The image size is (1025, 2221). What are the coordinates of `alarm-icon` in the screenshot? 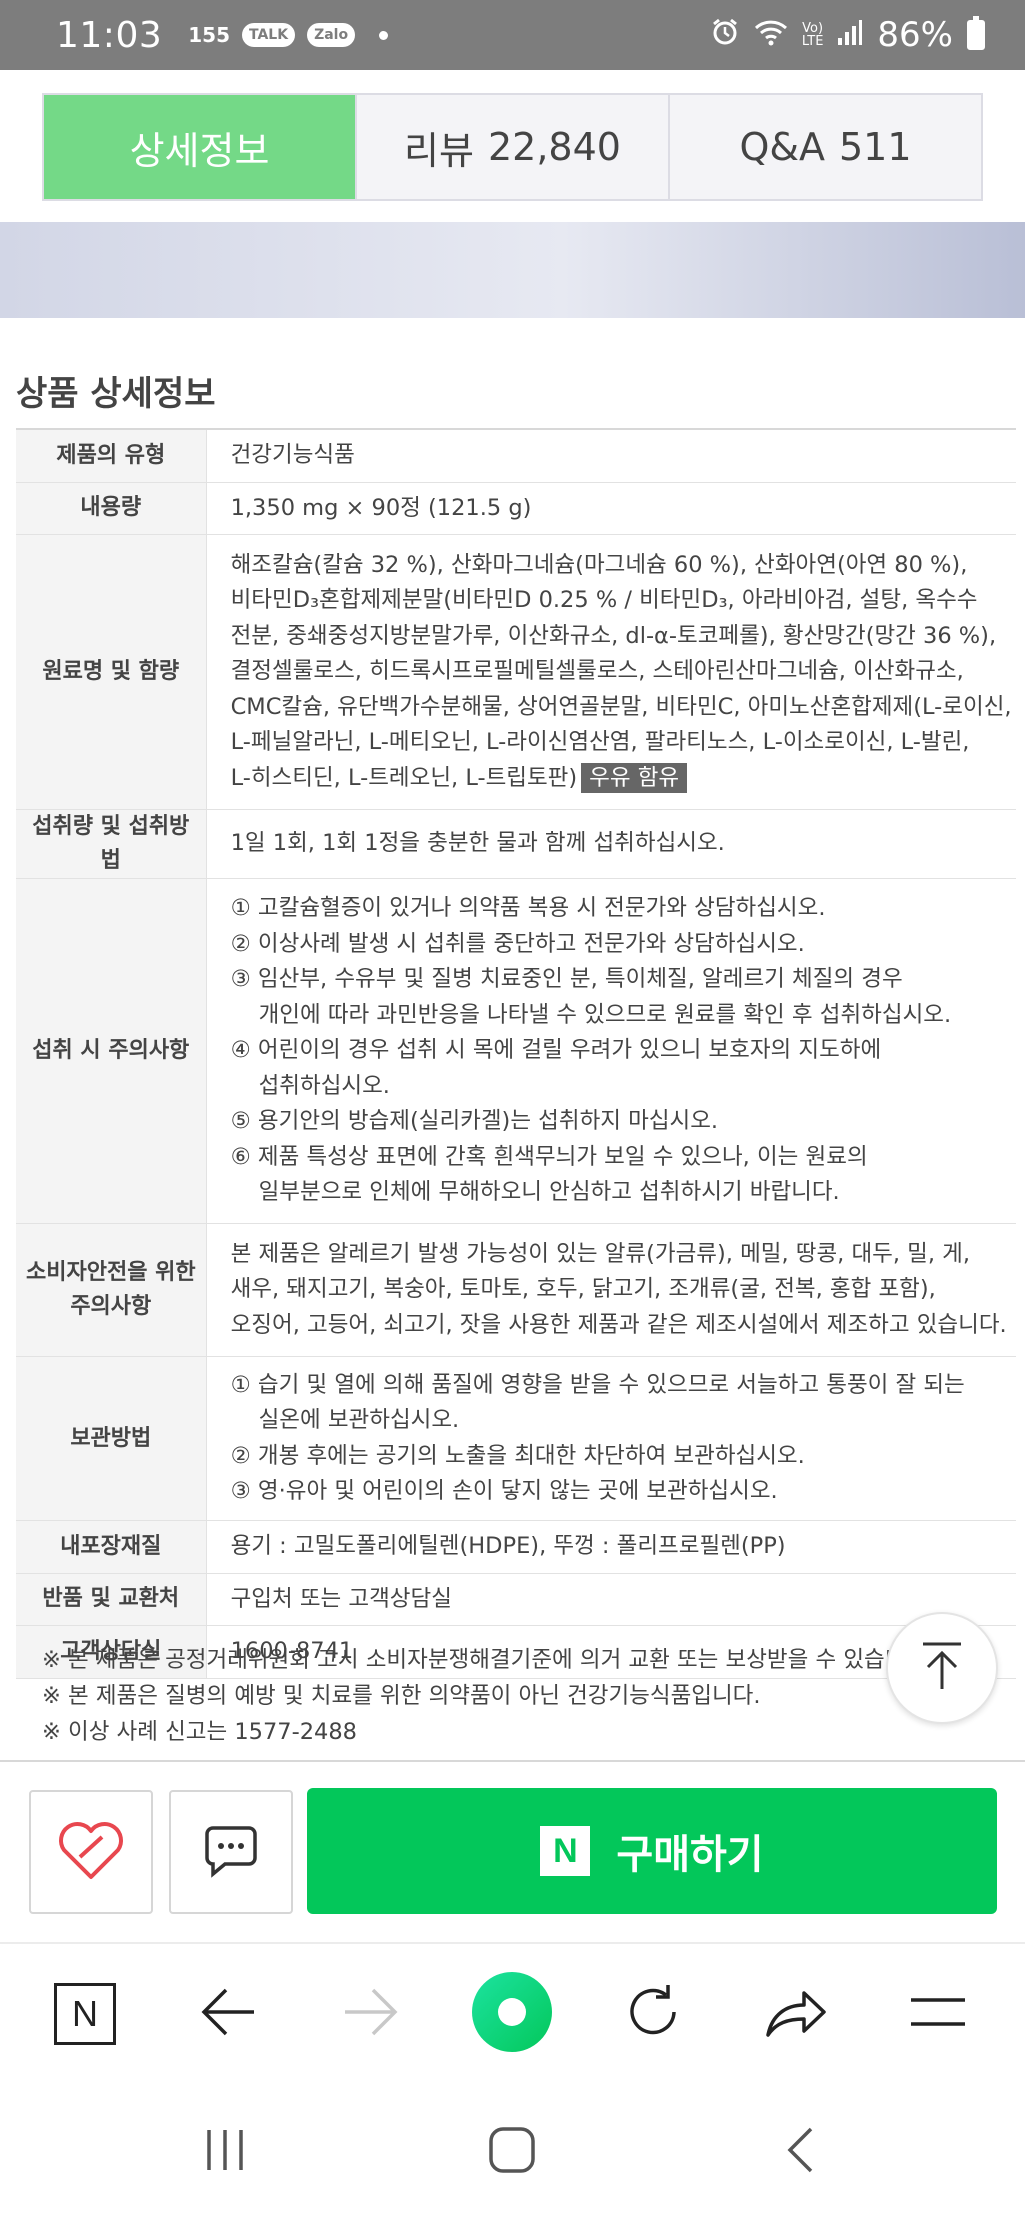 It's located at (725, 35).